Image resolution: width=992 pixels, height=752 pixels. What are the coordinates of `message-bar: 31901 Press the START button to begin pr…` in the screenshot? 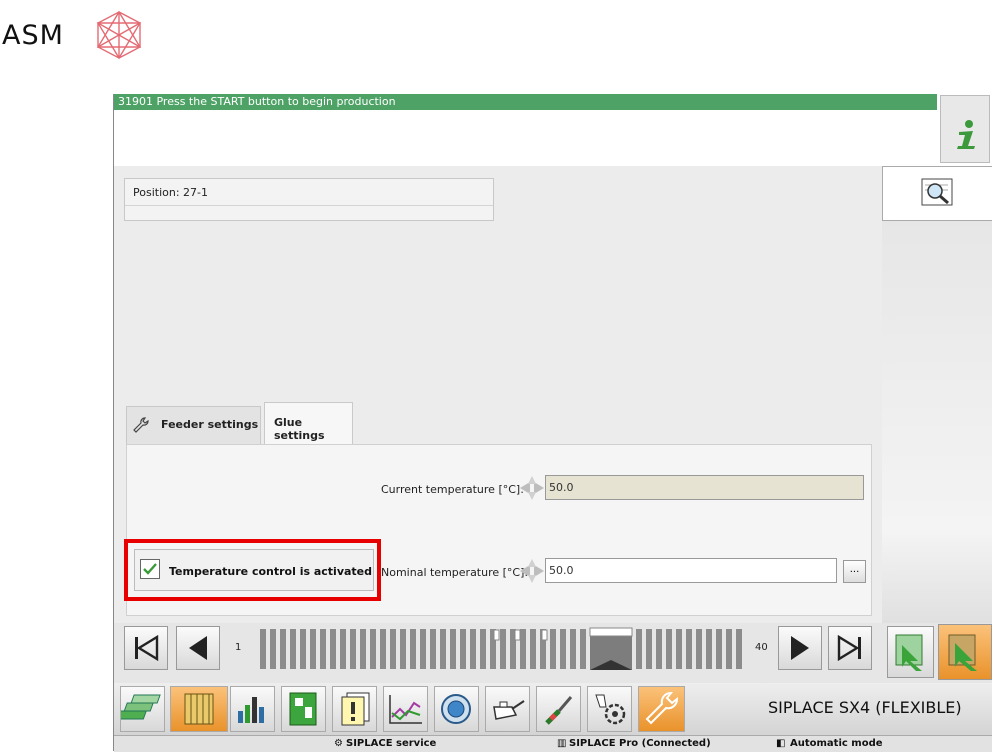 It's located at (525, 102).